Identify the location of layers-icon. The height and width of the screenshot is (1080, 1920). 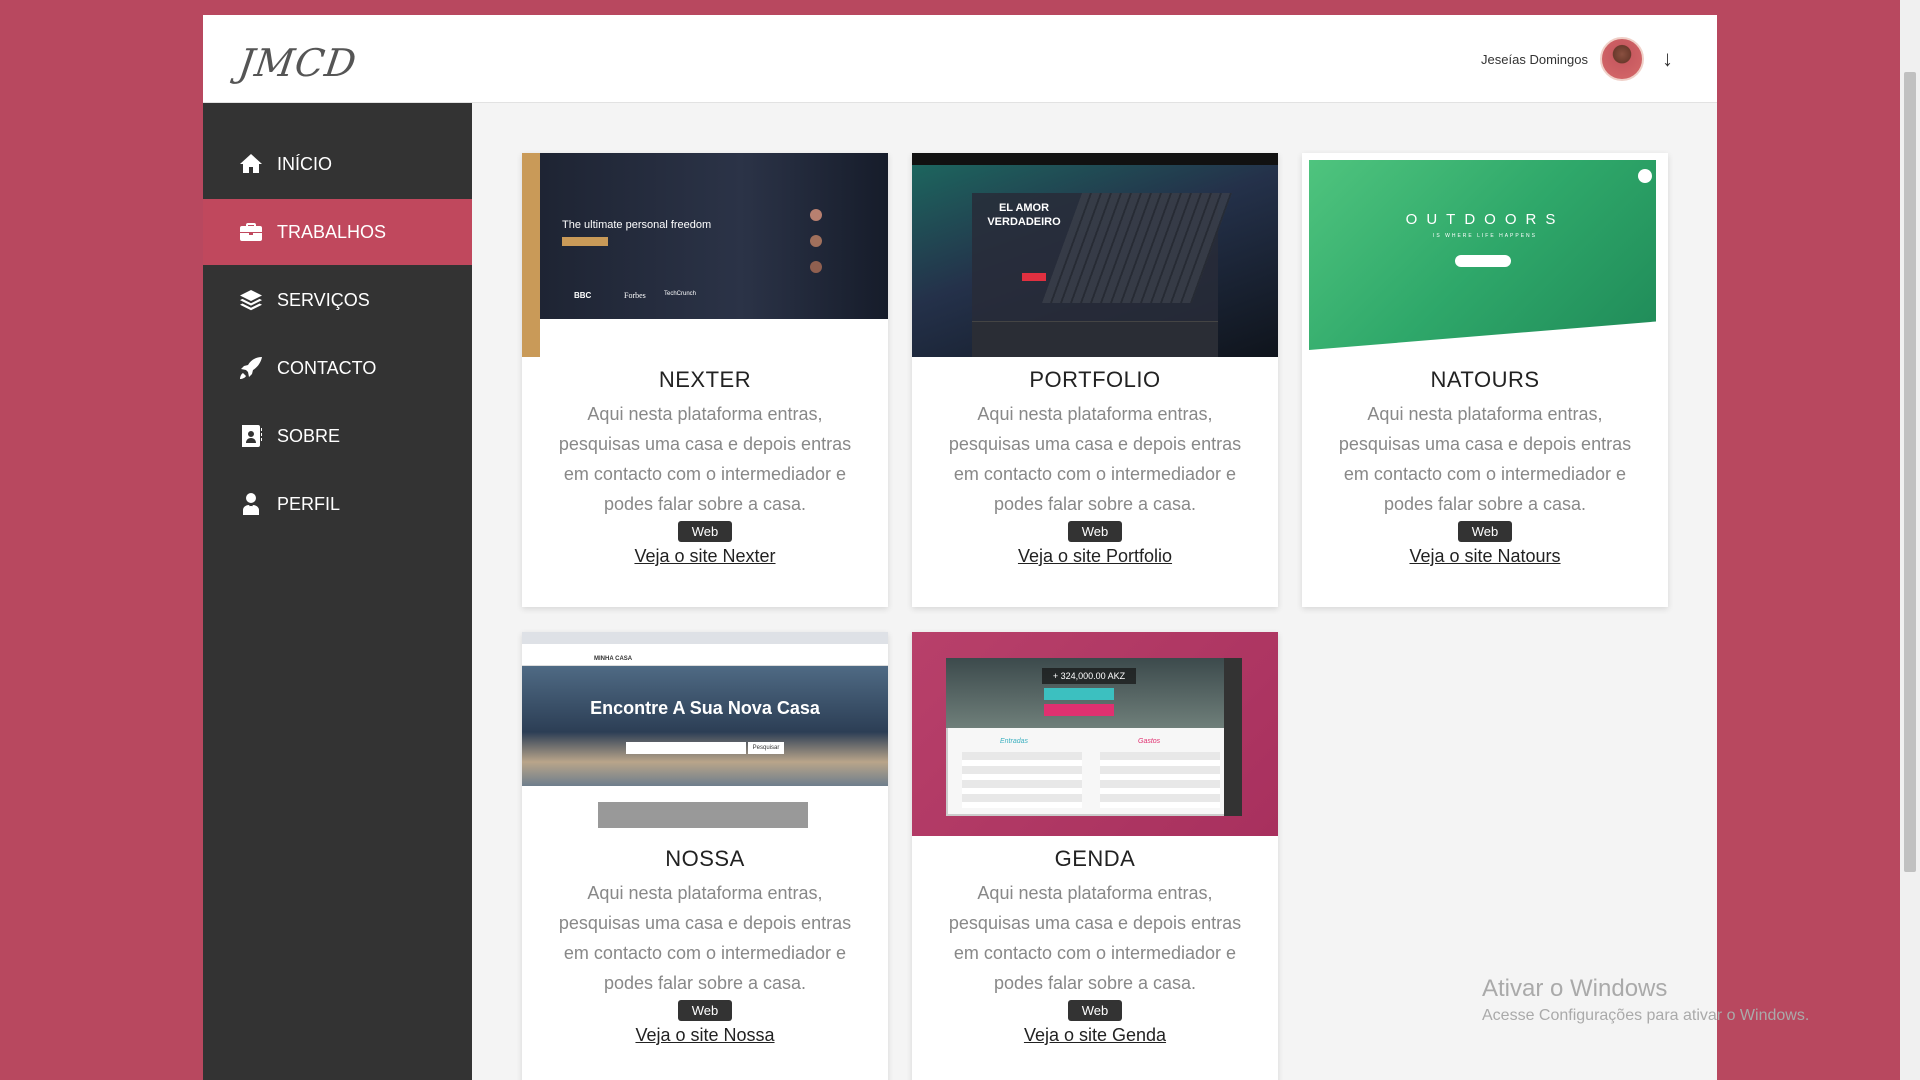
(251, 300).